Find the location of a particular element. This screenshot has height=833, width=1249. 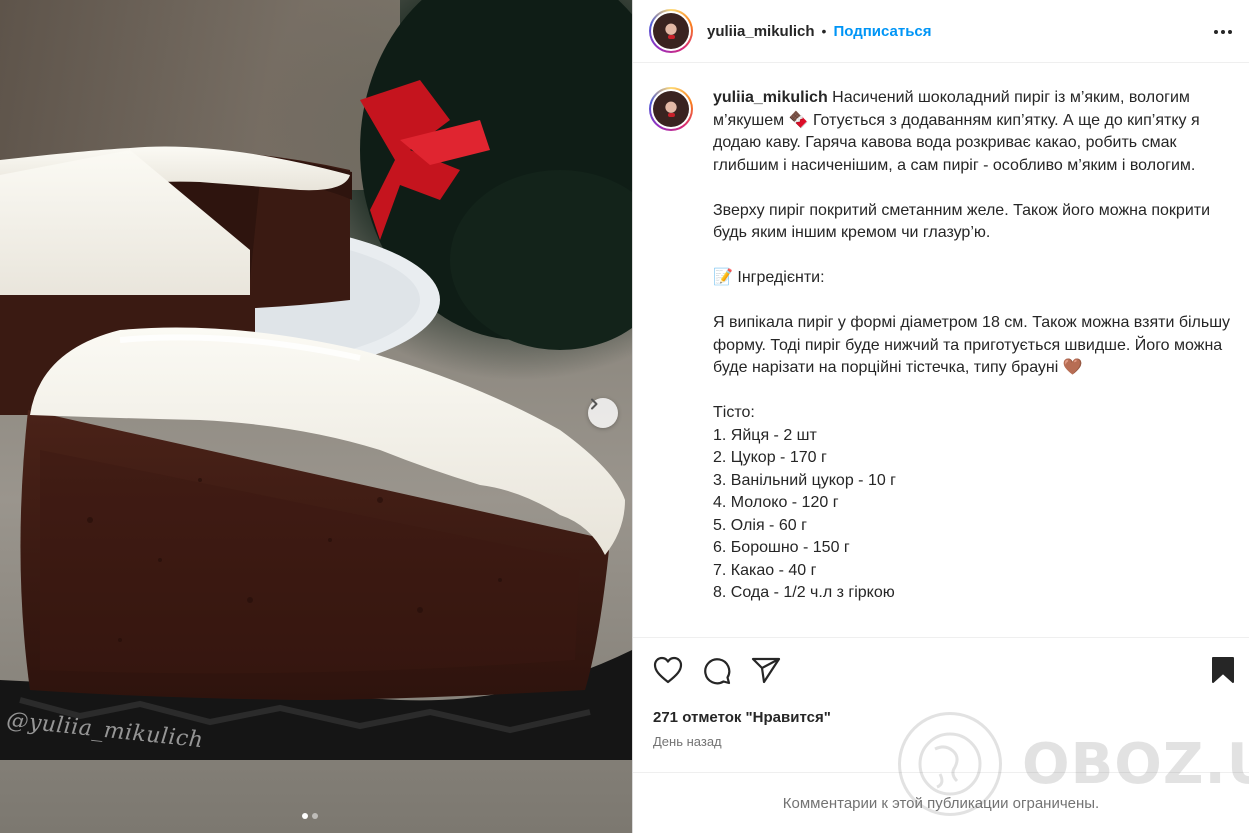

ingredient-item: 8. Сода - 1/2 ч.л з гіркою is located at coordinates (804, 592).